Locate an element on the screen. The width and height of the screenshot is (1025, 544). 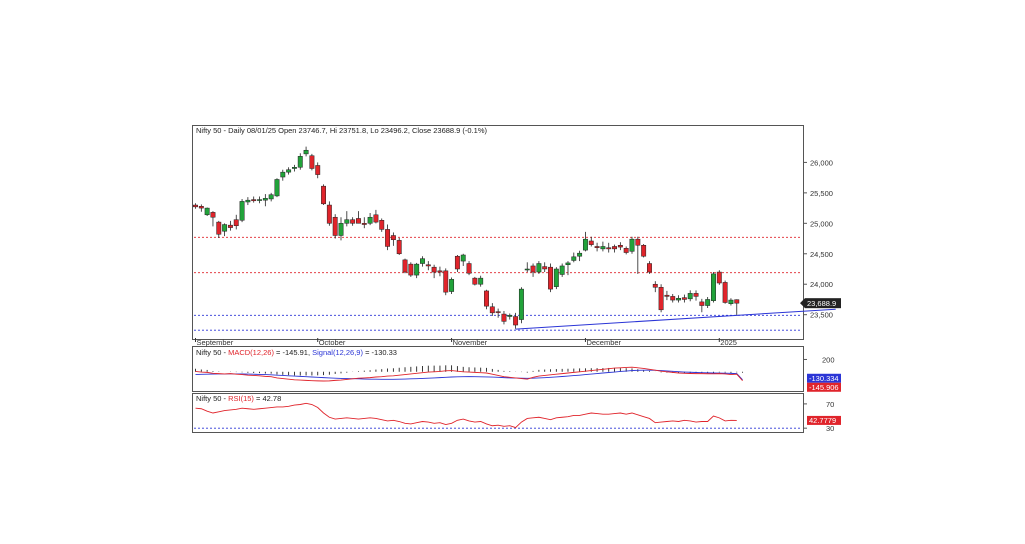
macd-title-macd-value: = -145.91, is located at coordinates (293, 352).